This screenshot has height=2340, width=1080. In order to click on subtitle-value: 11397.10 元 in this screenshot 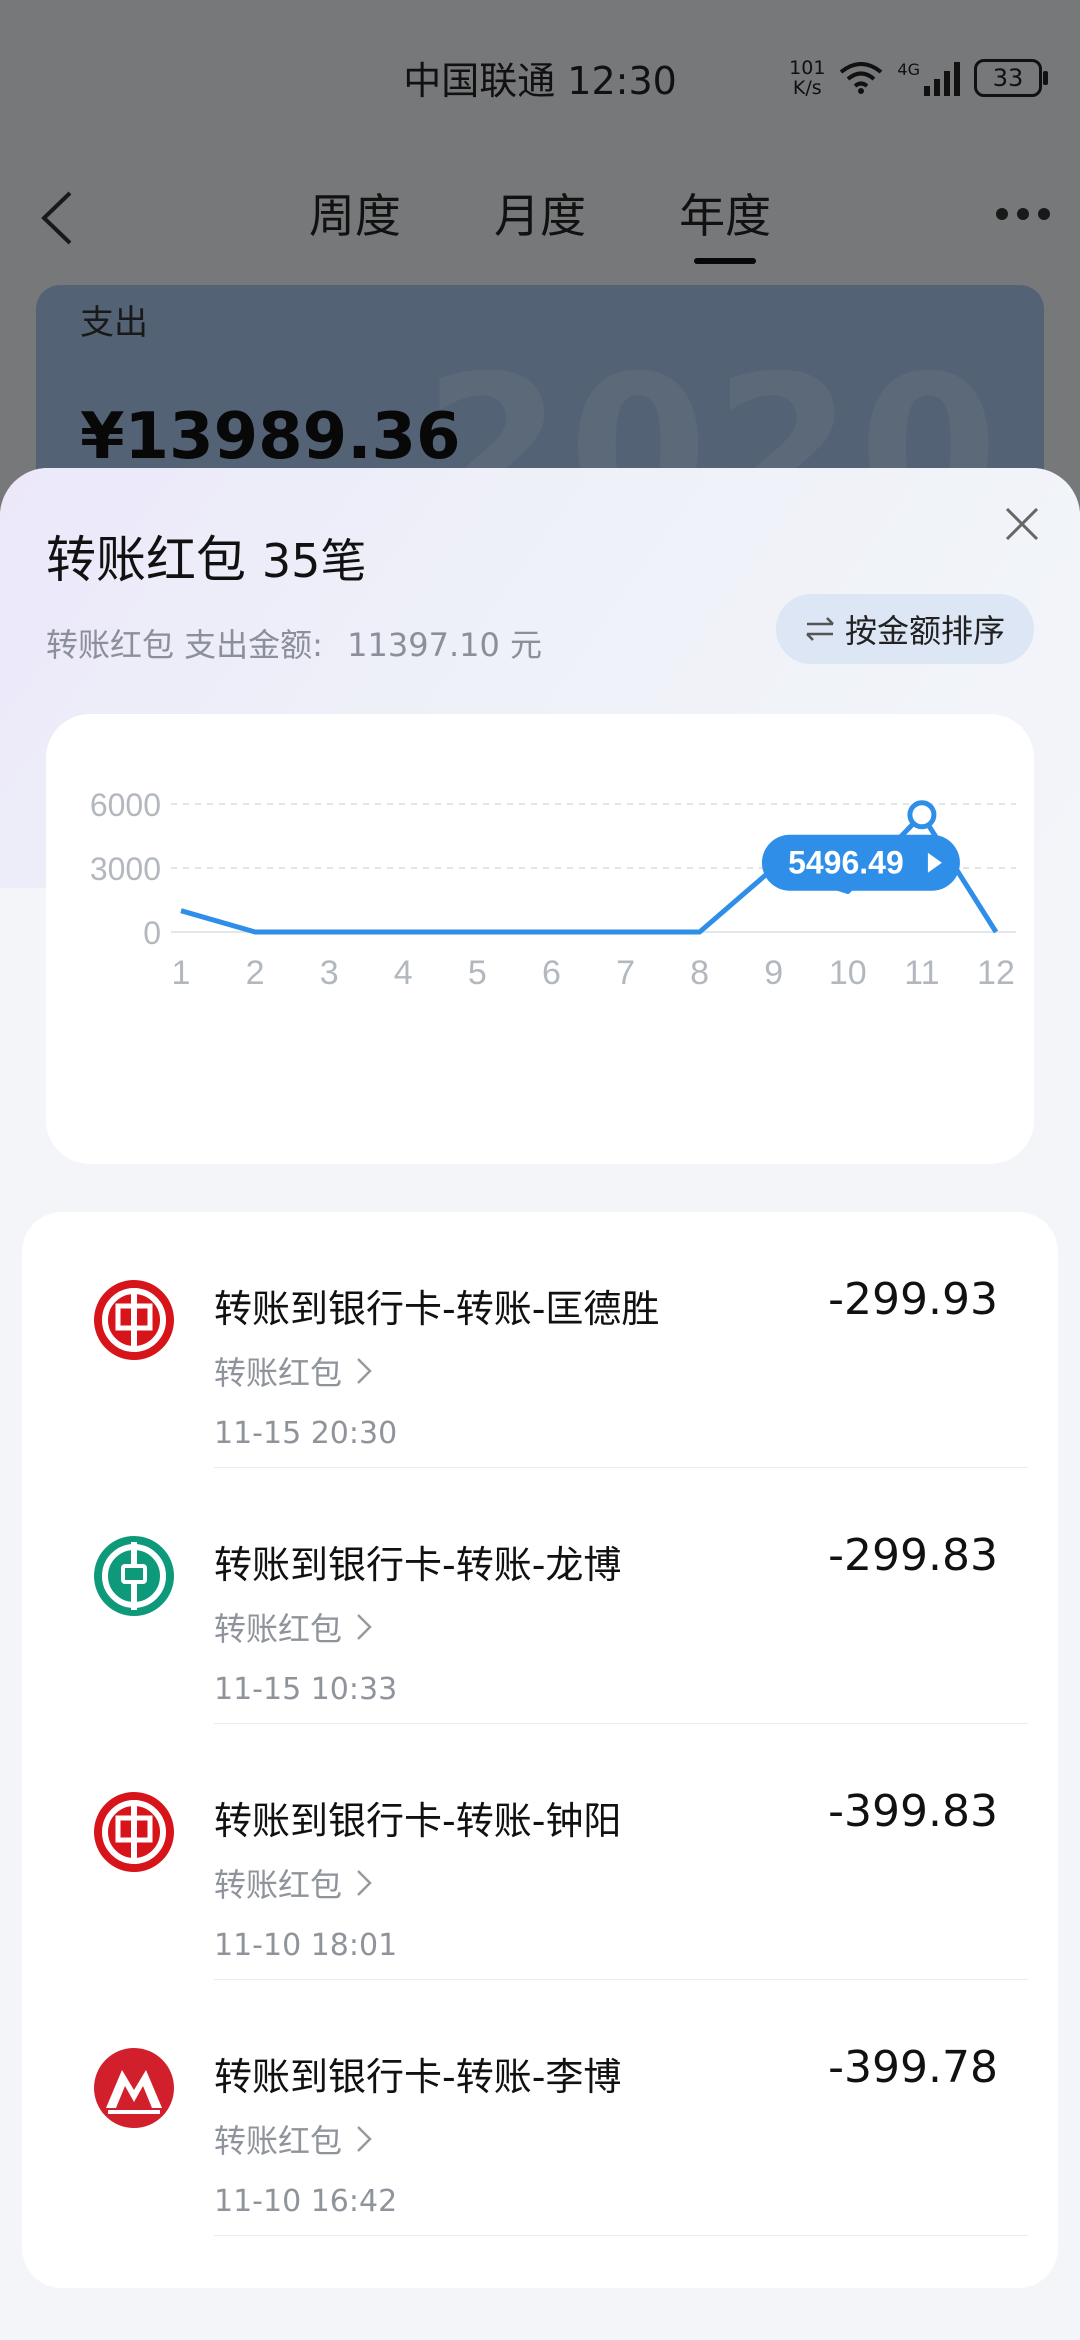, I will do `click(445, 645)`.